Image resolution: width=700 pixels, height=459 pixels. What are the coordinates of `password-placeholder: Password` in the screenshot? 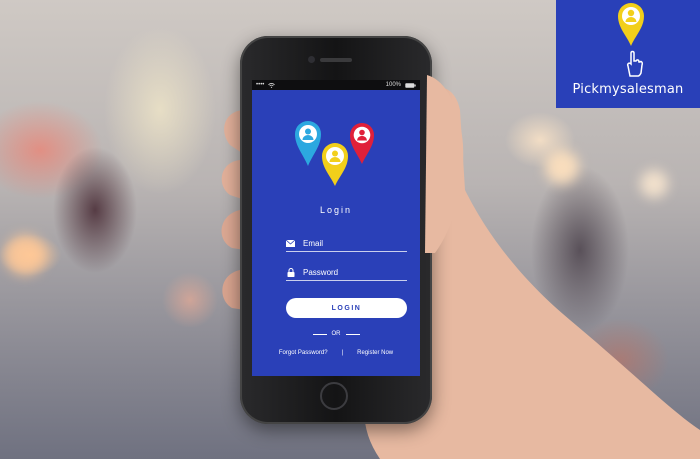 It's located at (321, 272).